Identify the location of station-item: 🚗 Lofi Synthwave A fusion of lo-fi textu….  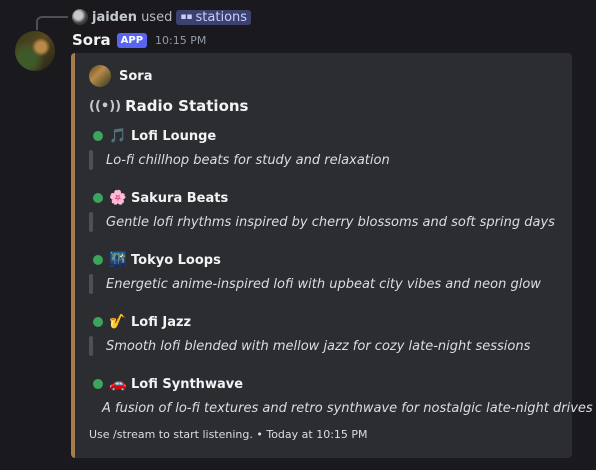
(341, 399).